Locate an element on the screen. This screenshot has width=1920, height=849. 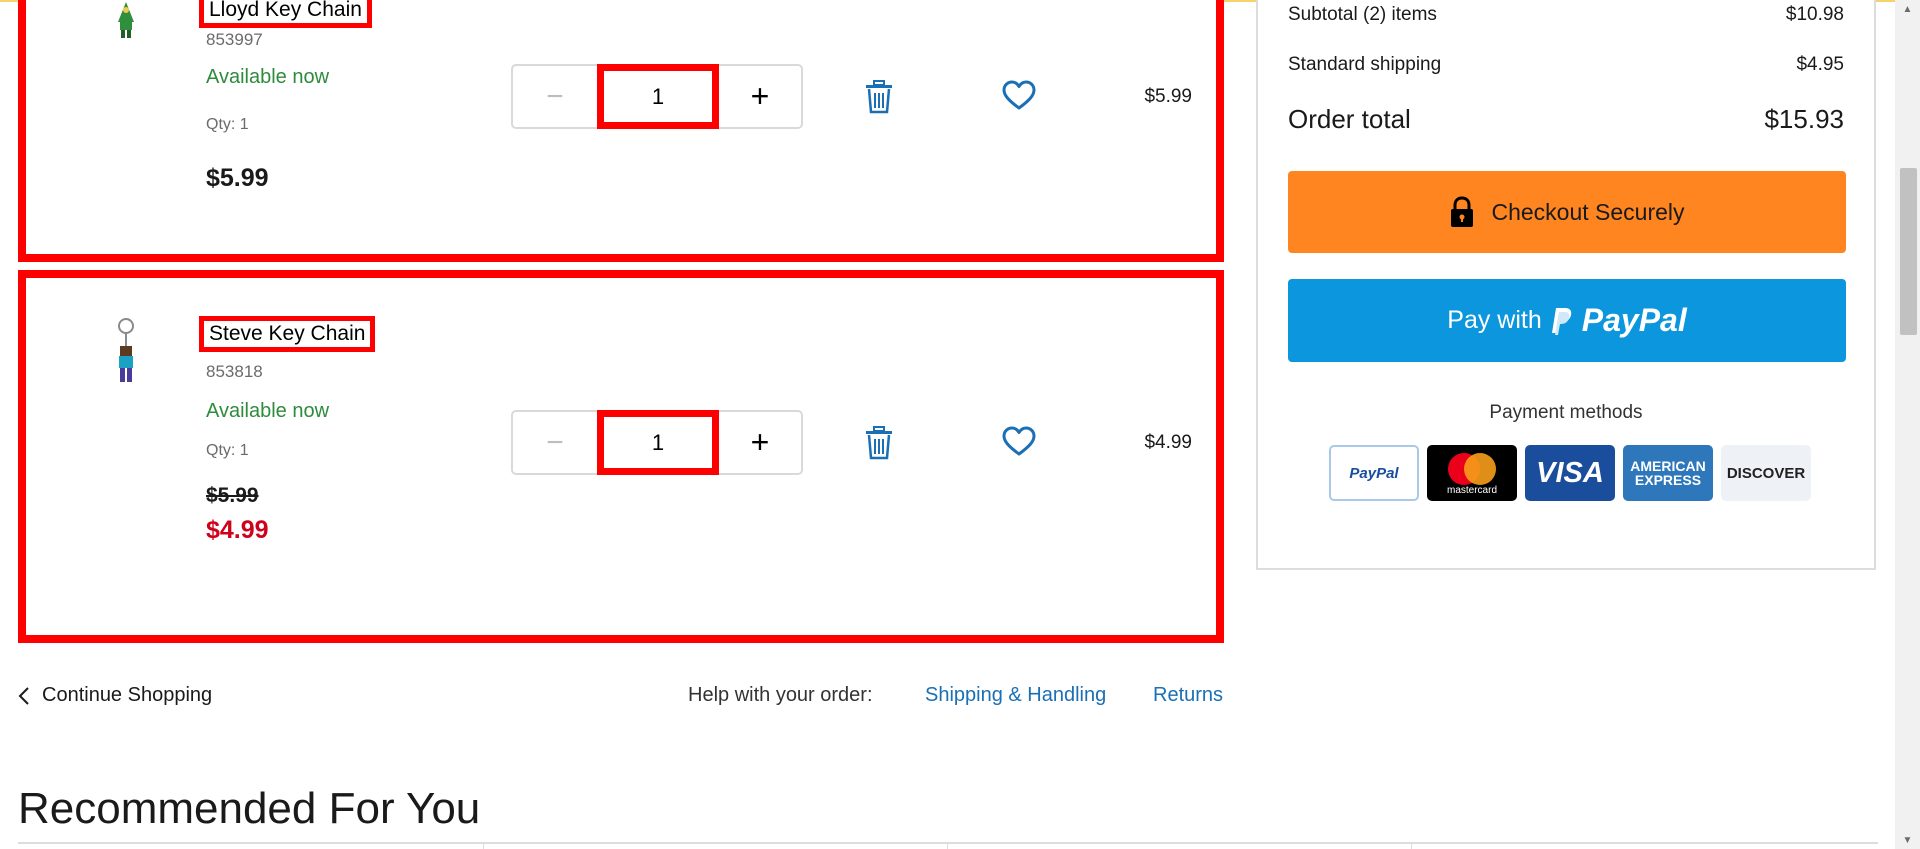
checkout-label: Checkout Securely is located at coordinates (1588, 211).